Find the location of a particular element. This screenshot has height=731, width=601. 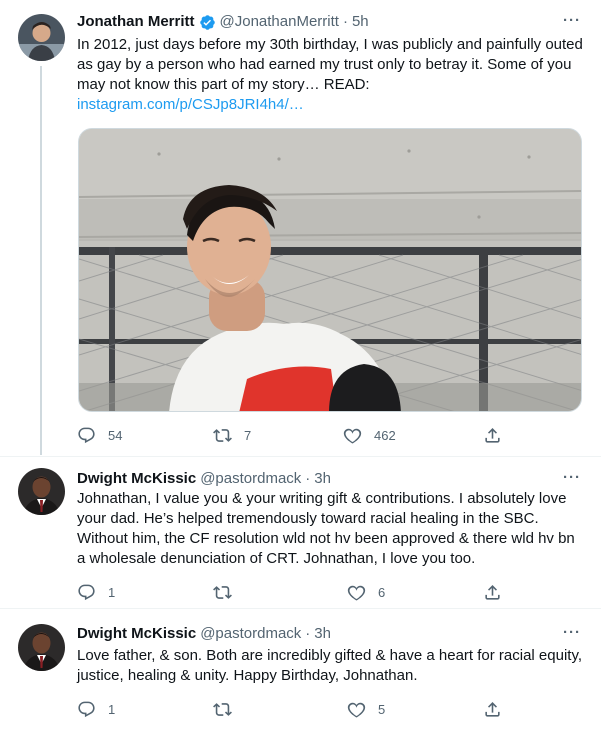

handle: @JonathanMerritt is located at coordinates (279, 22).